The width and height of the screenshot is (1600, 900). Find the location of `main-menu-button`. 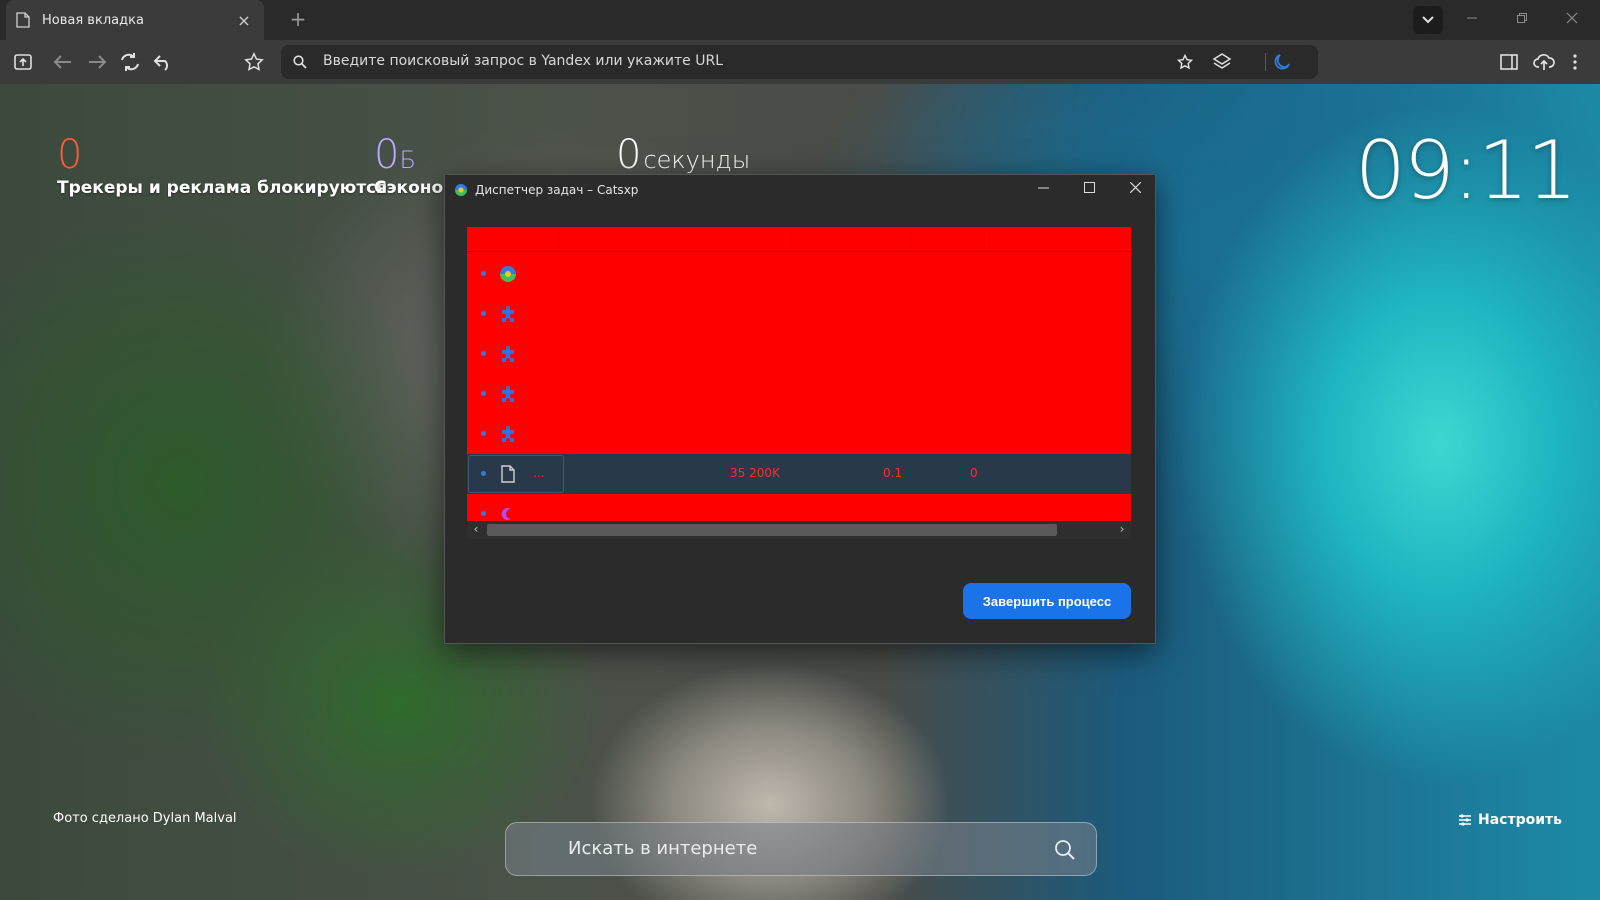

main-menu-button is located at coordinates (1575, 62).